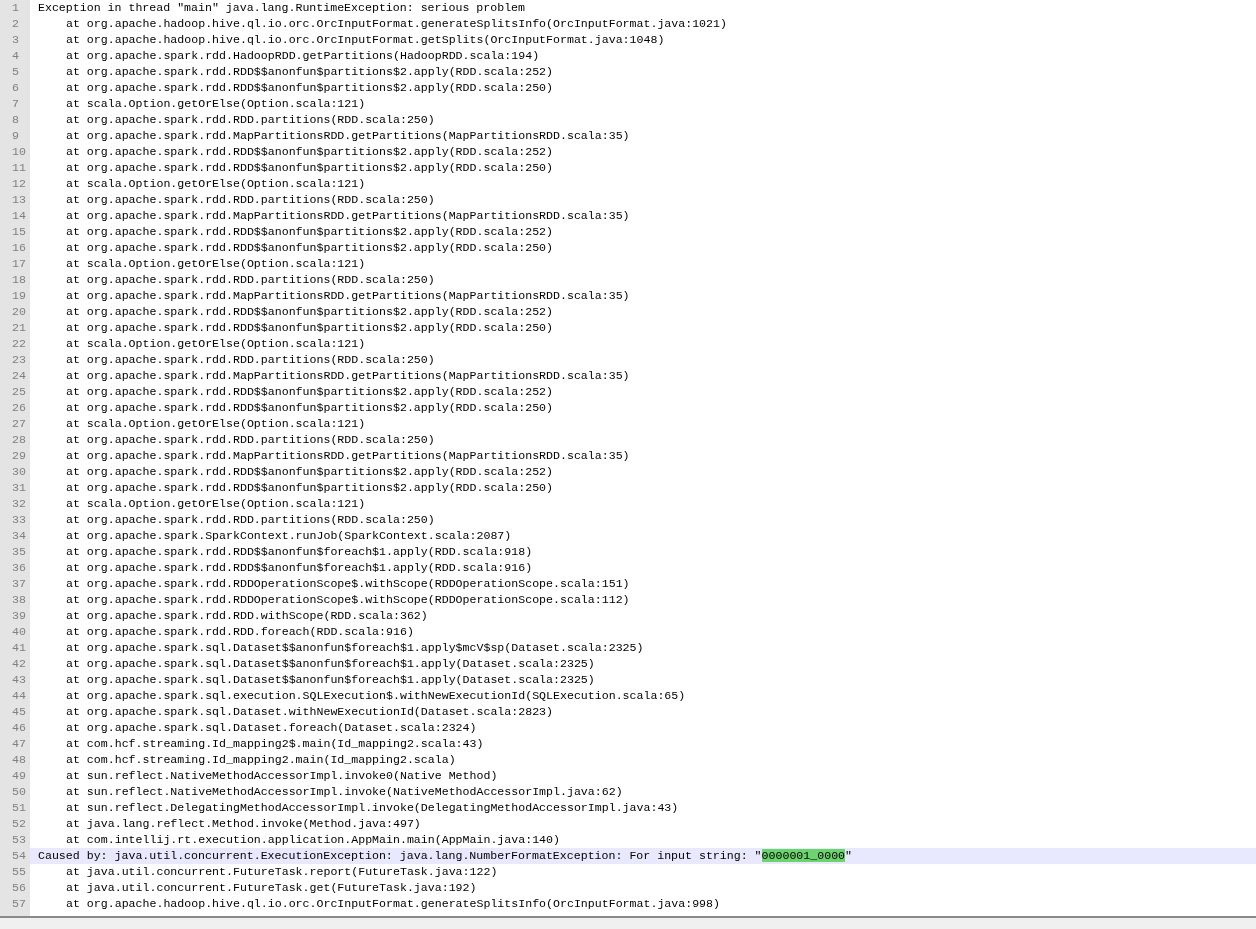 The height and width of the screenshot is (929, 1256). What do you see at coordinates (15, 216) in the screenshot?
I see `line-number: 14` at bounding box center [15, 216].